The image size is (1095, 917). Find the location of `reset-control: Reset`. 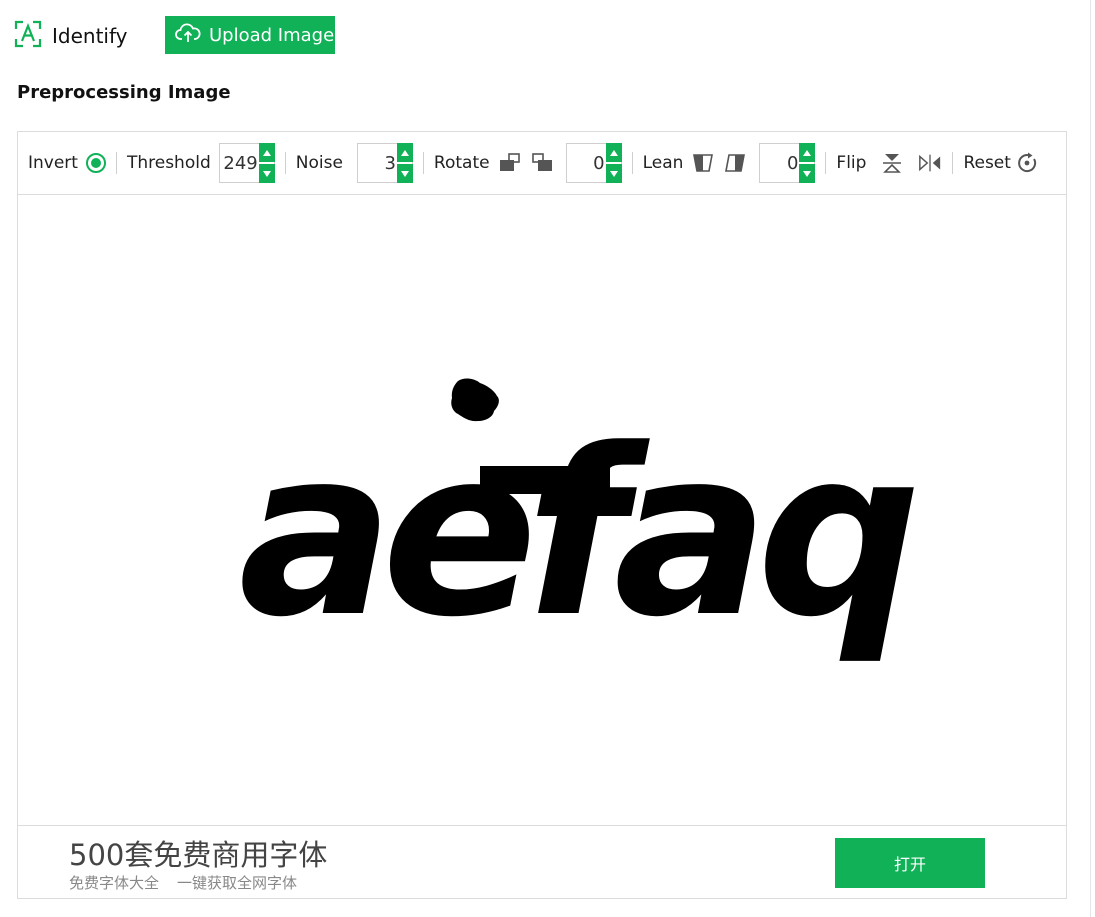

reset-control: Reset is located at coordinates (1001, 163).